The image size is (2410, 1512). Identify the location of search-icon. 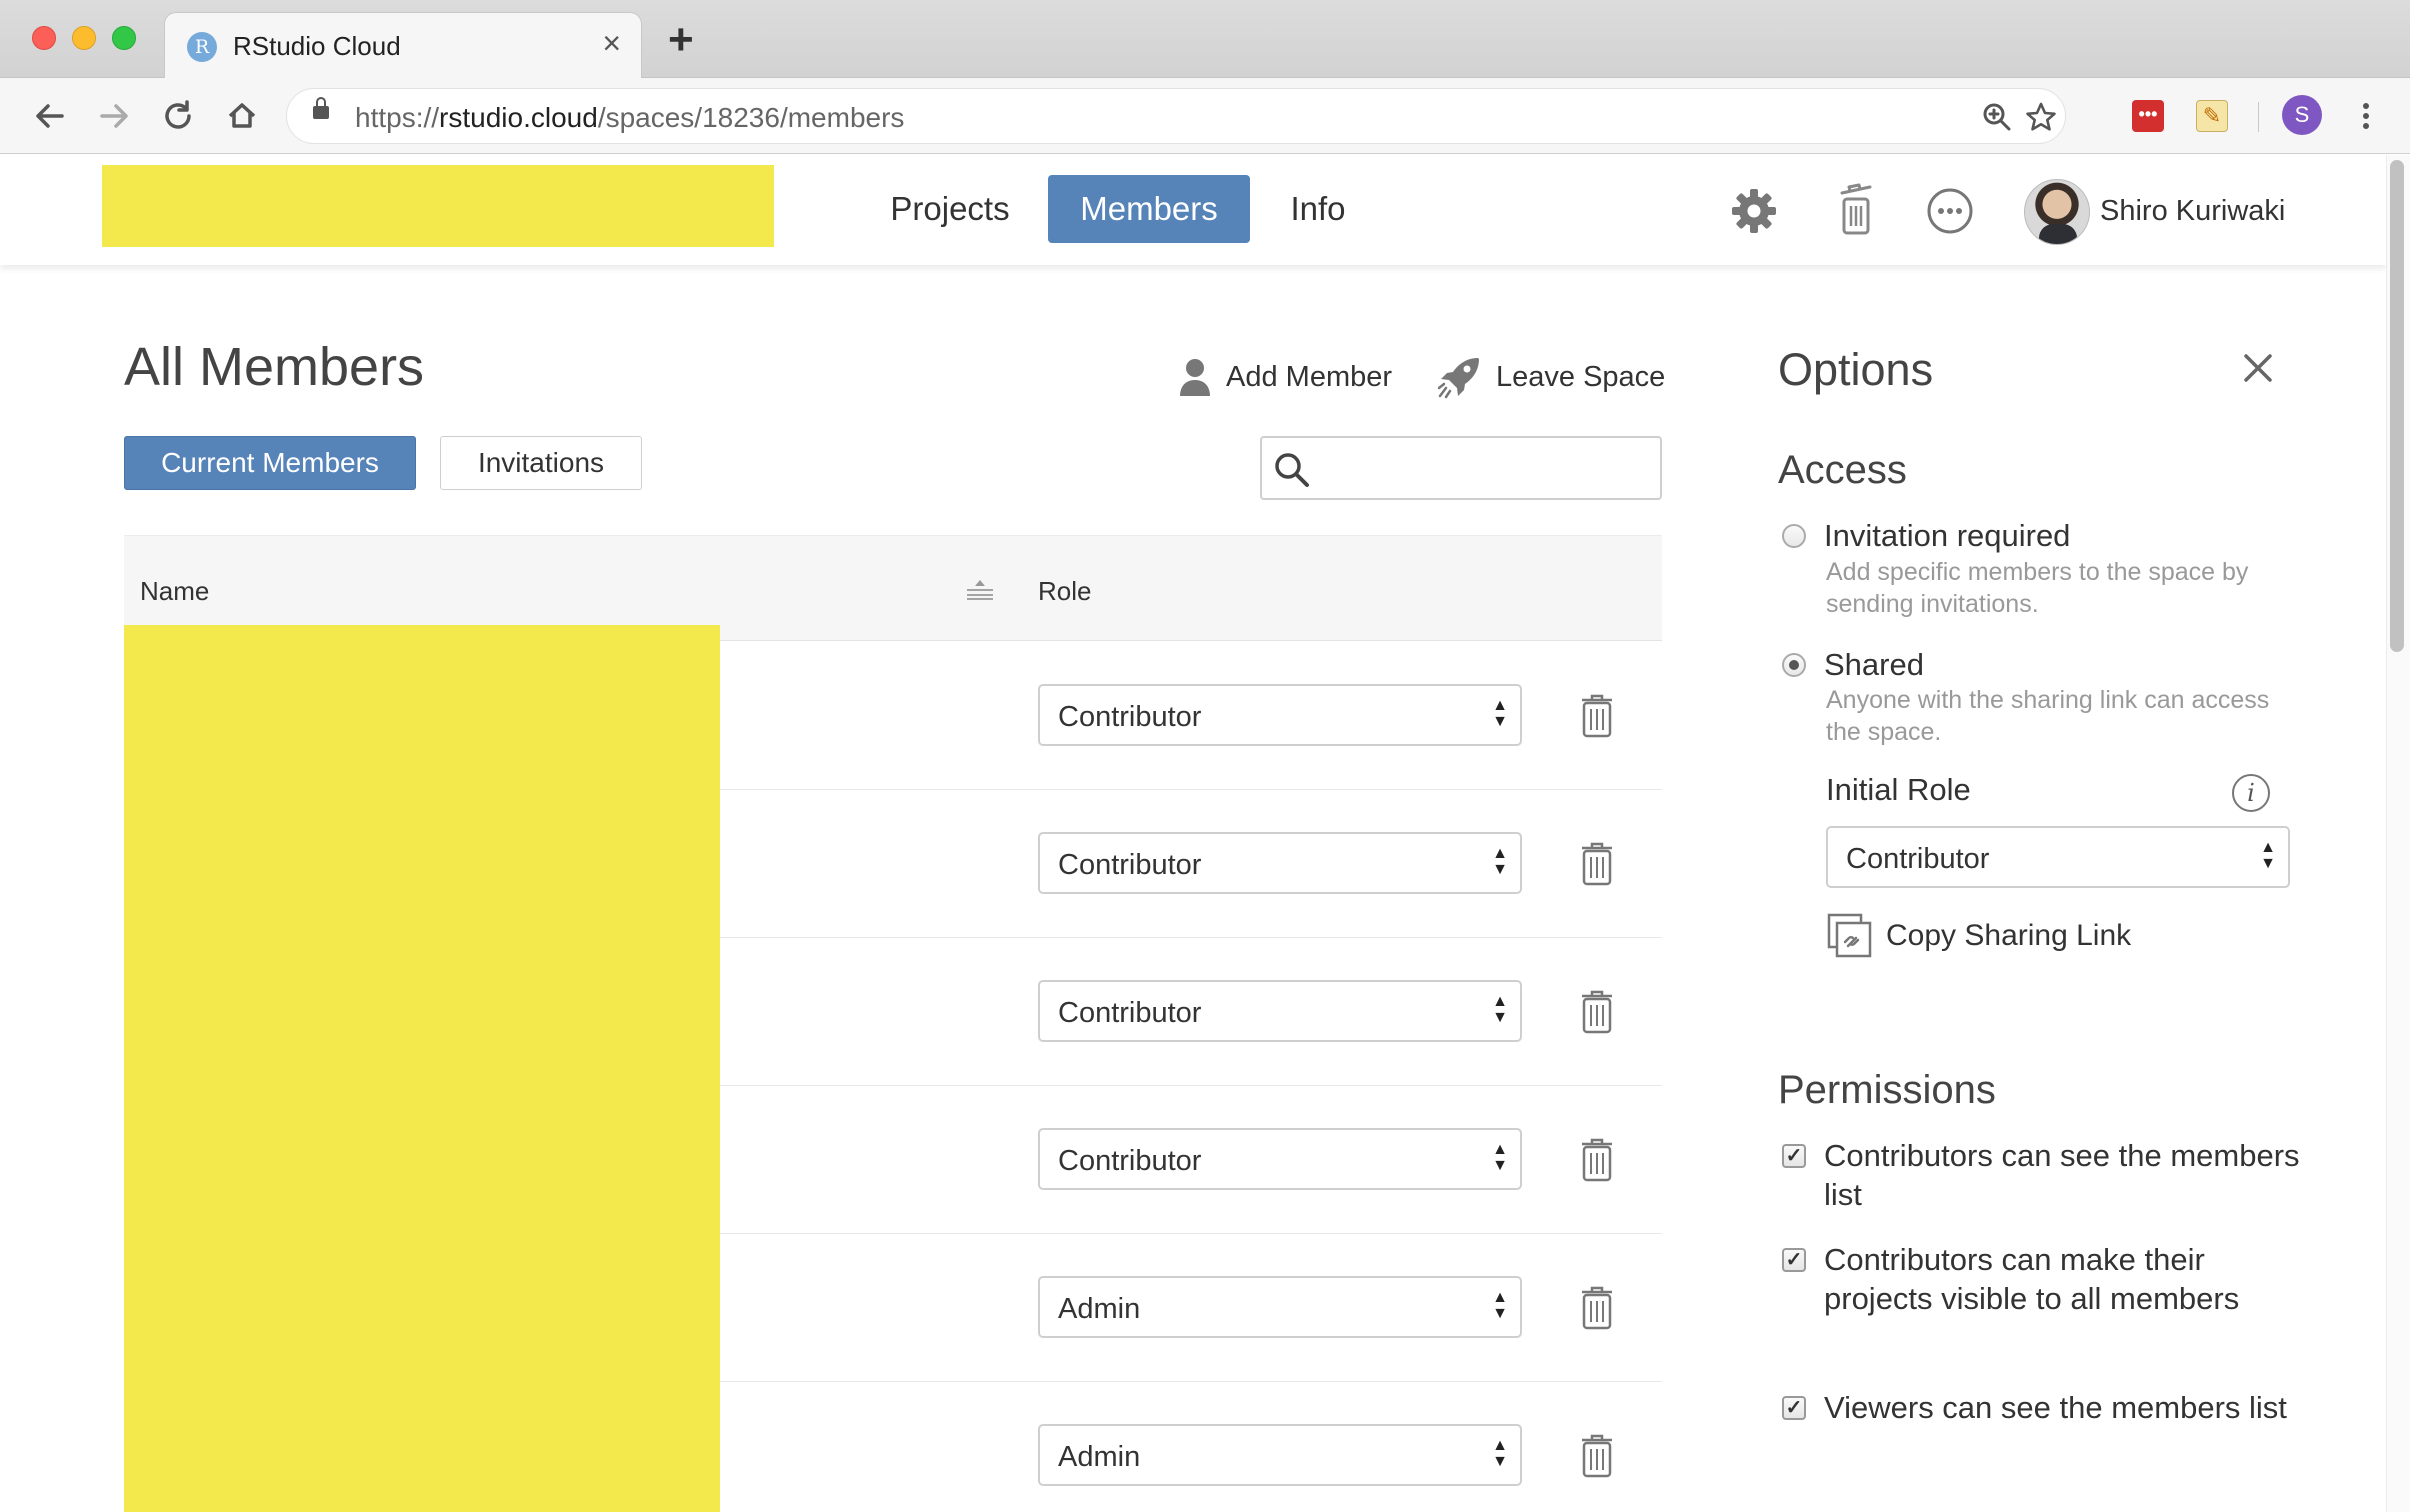
(1292, 470).